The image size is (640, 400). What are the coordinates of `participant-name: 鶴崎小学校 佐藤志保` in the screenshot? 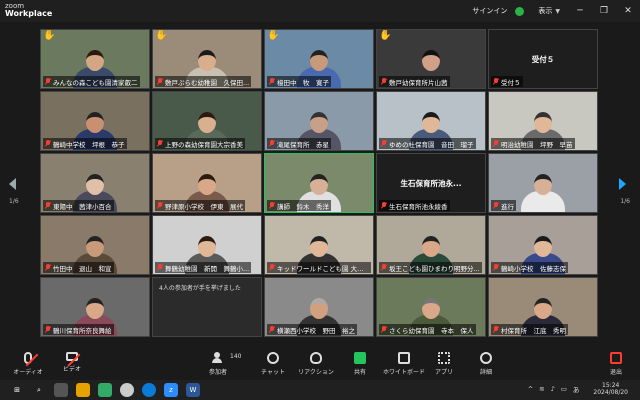 It's located at (533, 268).